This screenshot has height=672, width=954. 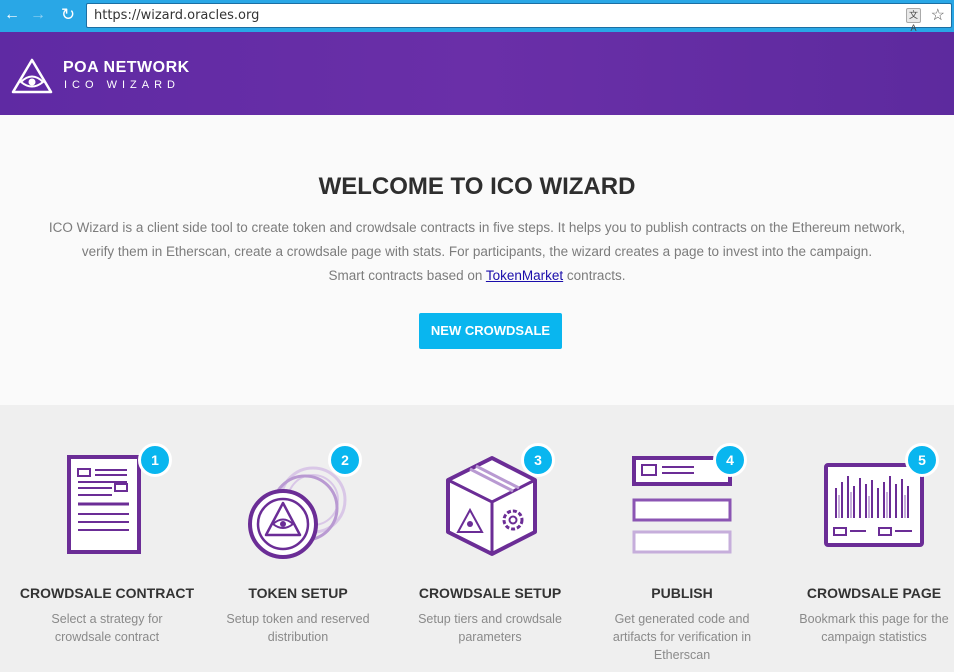 What do you see at coordinates (730, 460) in the screenshot?
I see `step-number-badge: 4` at bounding box center [730, 460].